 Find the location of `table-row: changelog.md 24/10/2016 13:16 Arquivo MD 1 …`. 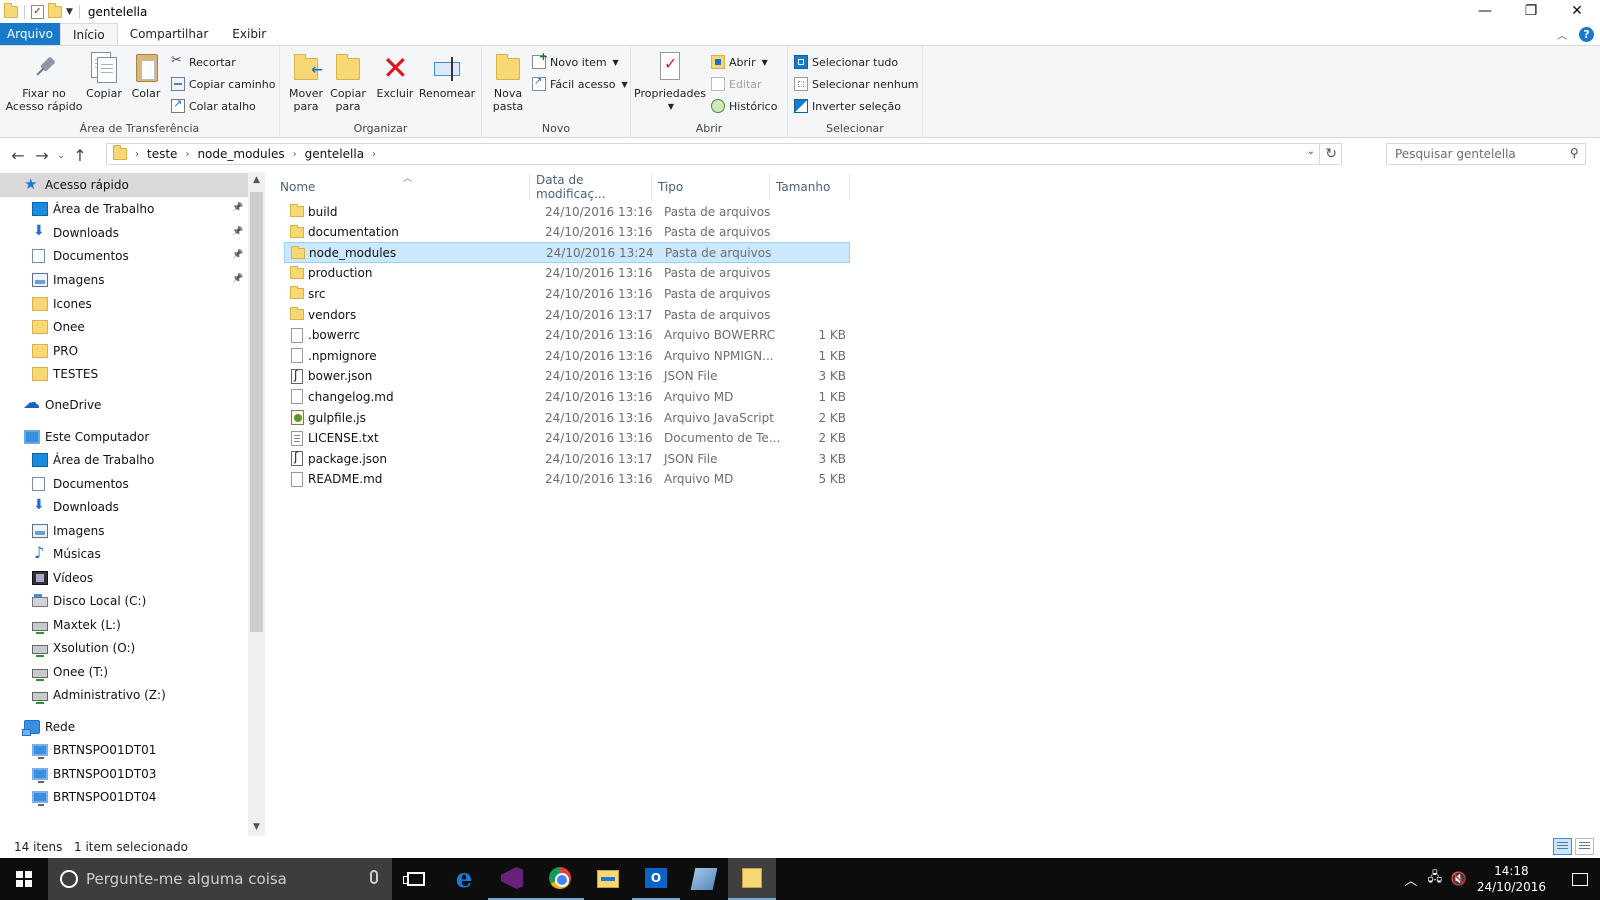

table-row: changelog.md 24/10/2016 13:16 Arquivo MD 1 … is located at coordinates (567, 396).